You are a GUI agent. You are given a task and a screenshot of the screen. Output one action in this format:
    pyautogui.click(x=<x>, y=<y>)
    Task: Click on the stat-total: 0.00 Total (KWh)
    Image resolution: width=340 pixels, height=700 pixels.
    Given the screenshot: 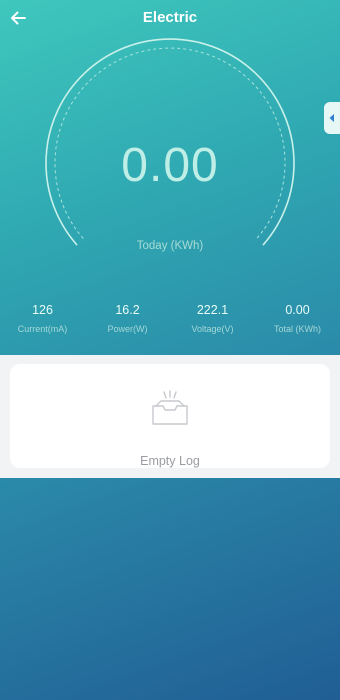 What is the action you would take?
    pyautogui.click(x=297, y=318)
    